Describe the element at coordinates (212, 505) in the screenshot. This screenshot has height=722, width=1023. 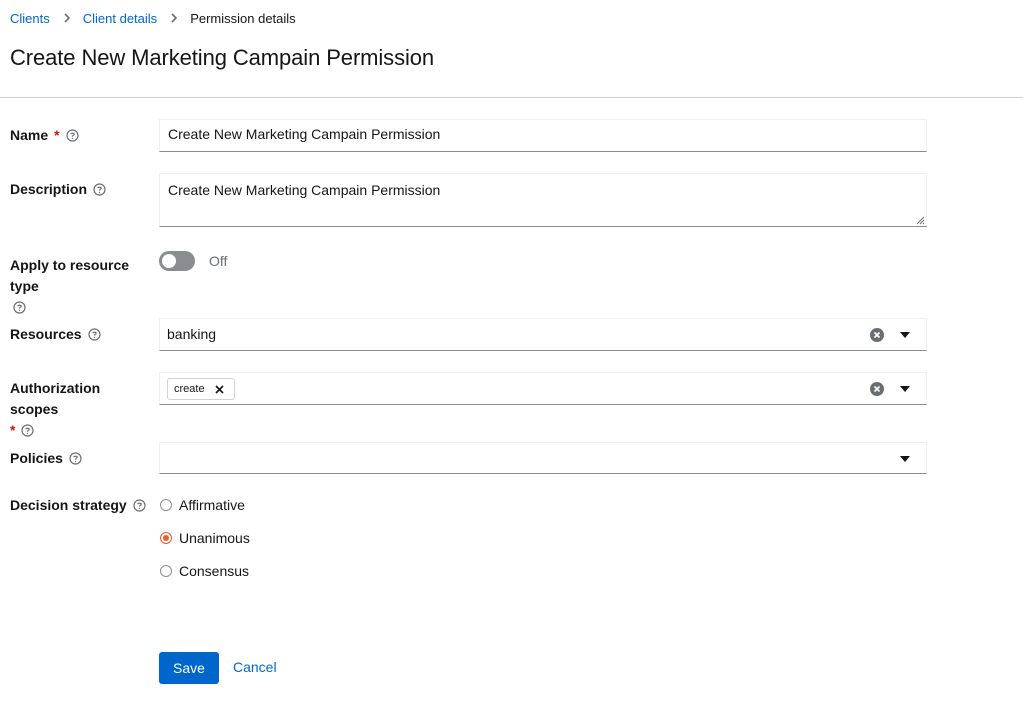
I see `radio-label: Affirmative` at that location.